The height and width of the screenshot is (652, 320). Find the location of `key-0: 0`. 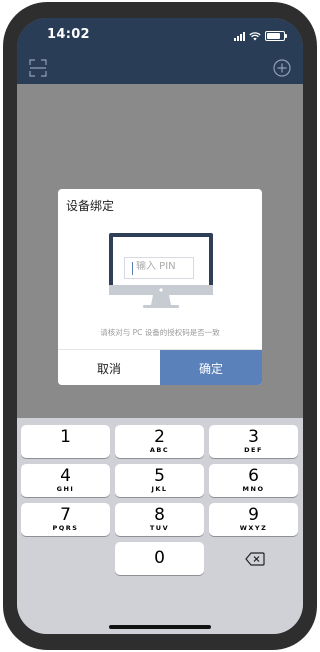

key-0: 0 is located at coordinates (159, 558).